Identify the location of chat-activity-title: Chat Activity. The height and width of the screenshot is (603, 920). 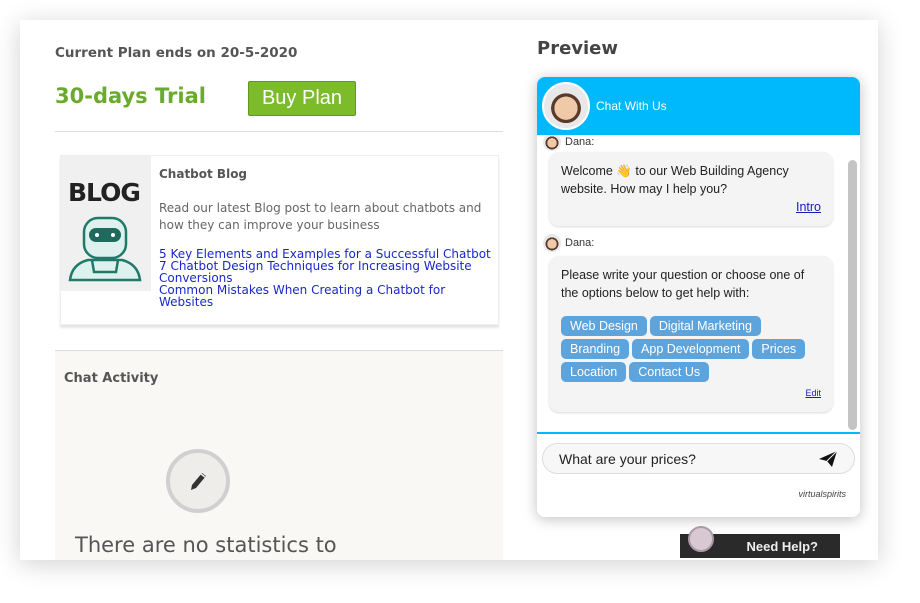
(111, 378).